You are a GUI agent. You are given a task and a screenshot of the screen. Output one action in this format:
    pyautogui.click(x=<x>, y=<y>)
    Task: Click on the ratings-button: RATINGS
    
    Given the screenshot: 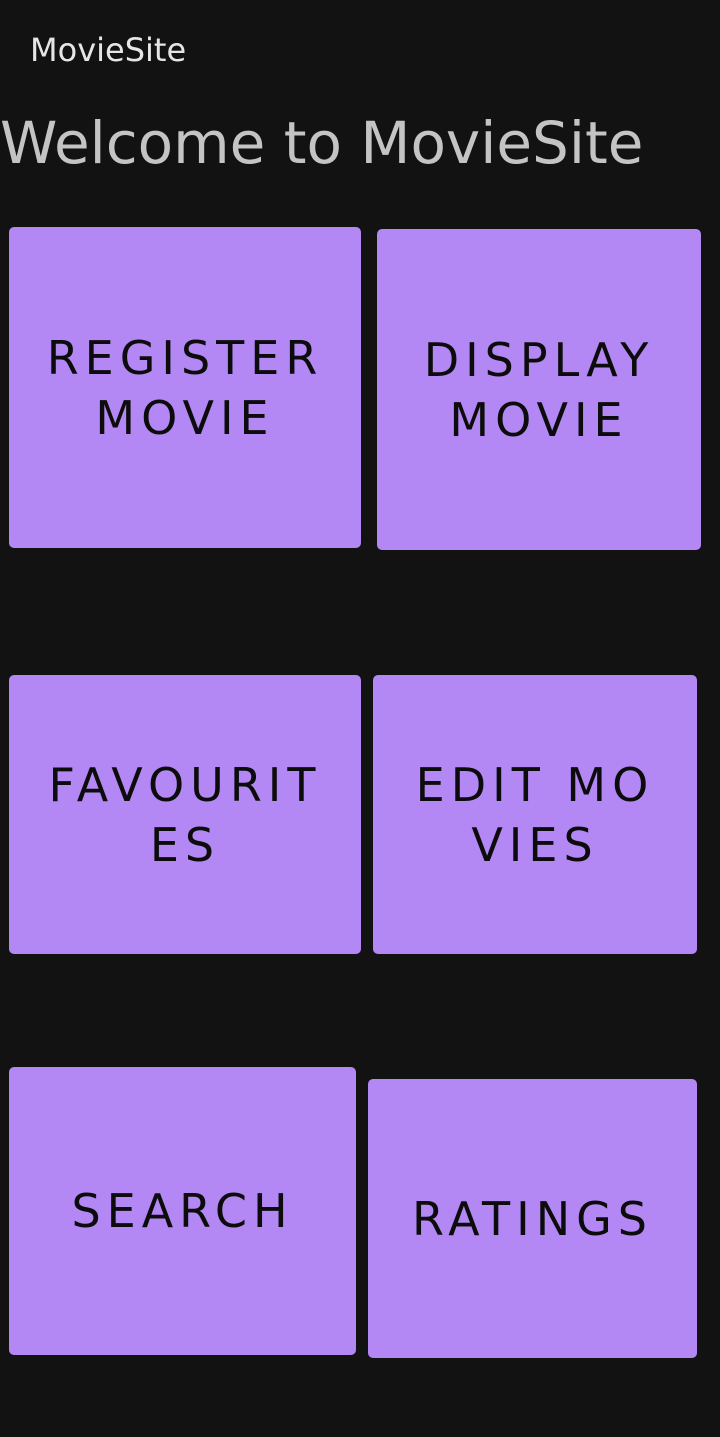 What is the action you would take?
    pyautogui.click(x=532, y=1218)
    